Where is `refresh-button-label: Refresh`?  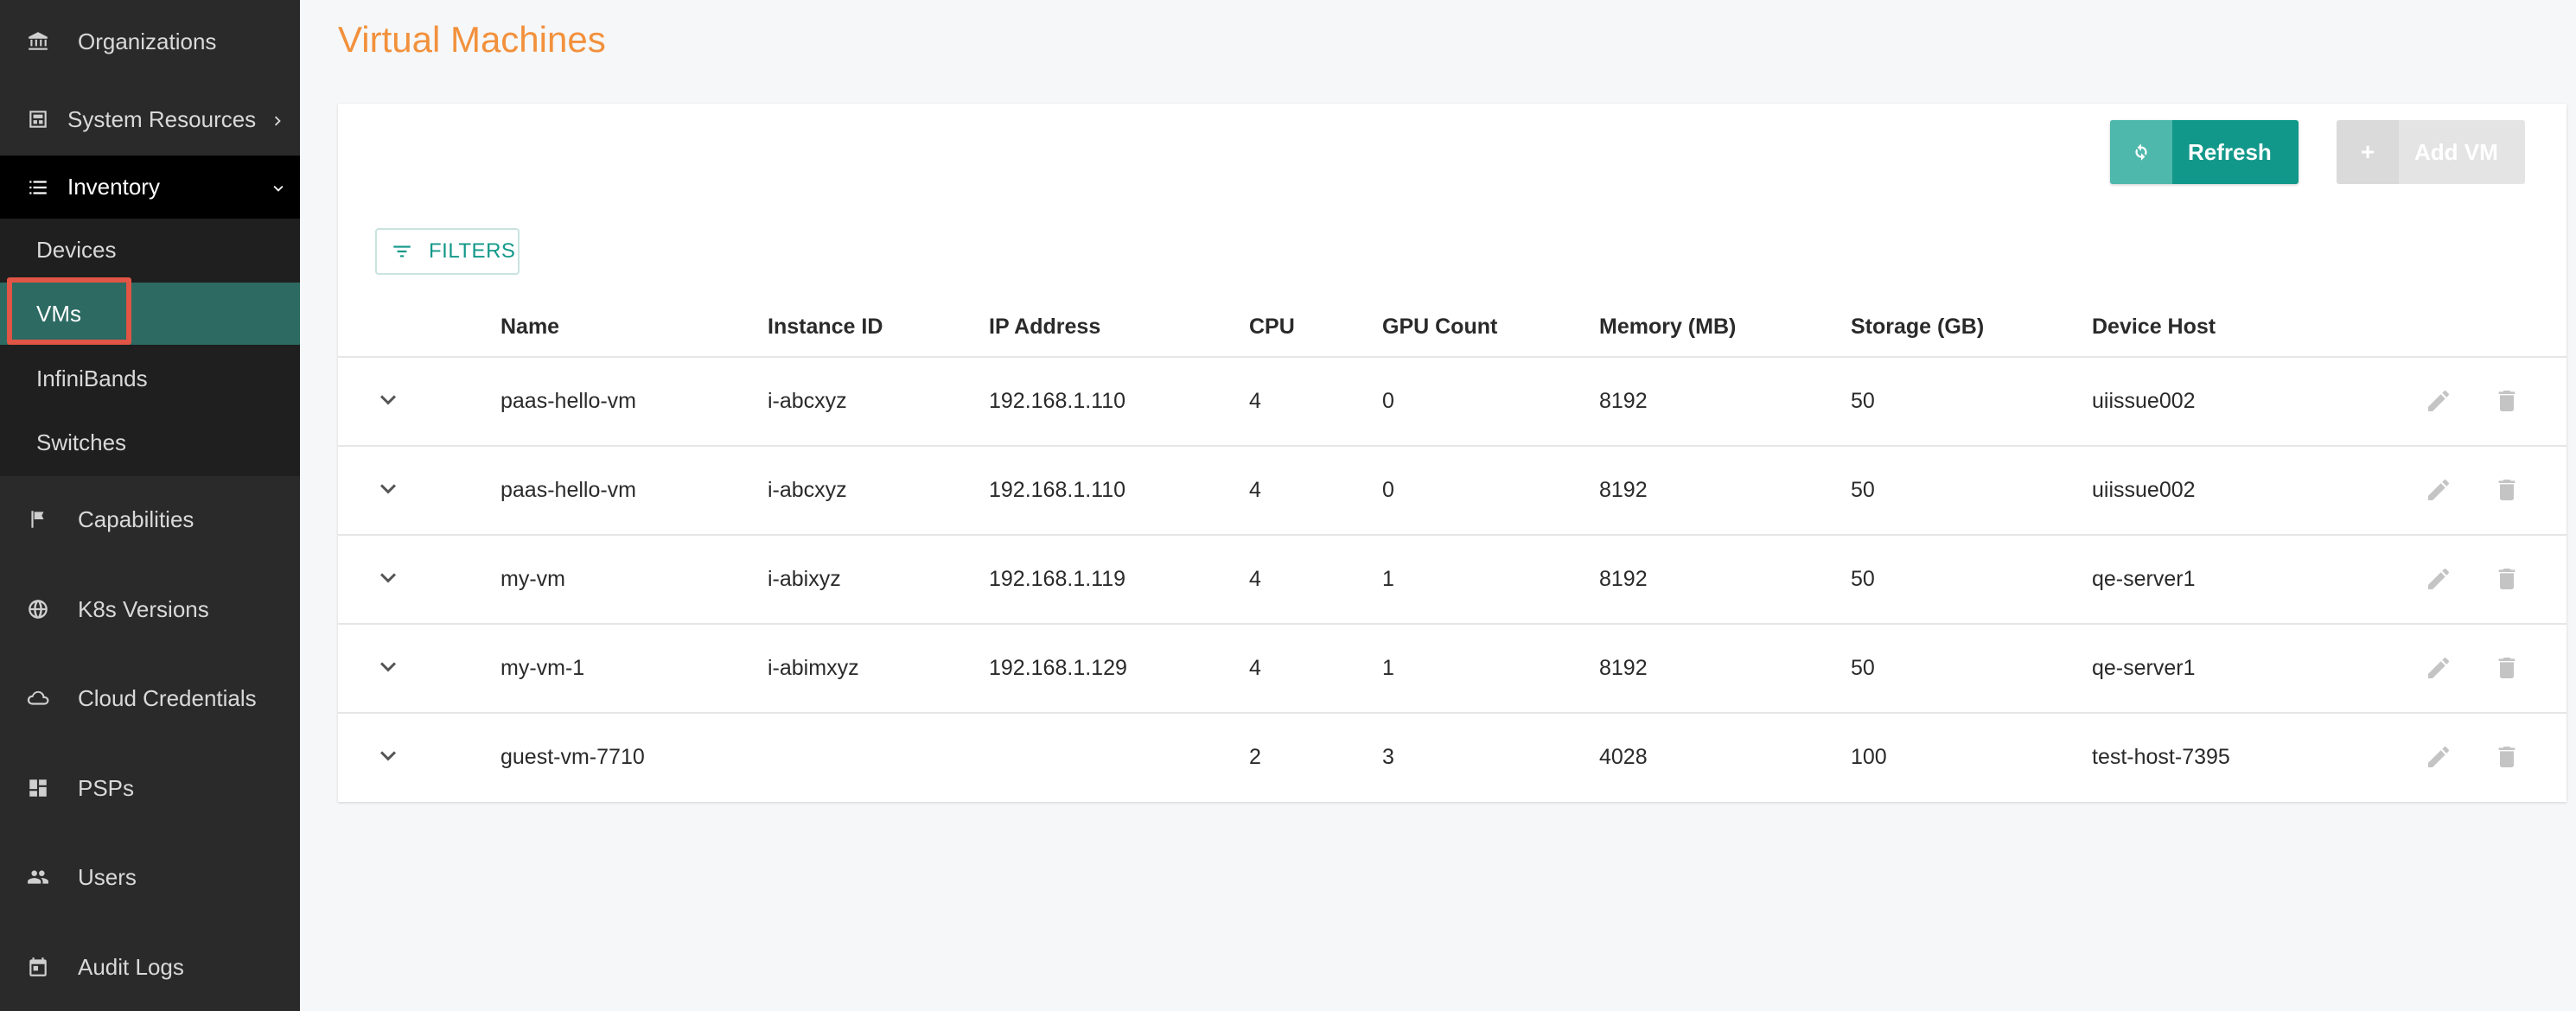
refresh-button-label: Refresh is located at coordinates (2230, 152).